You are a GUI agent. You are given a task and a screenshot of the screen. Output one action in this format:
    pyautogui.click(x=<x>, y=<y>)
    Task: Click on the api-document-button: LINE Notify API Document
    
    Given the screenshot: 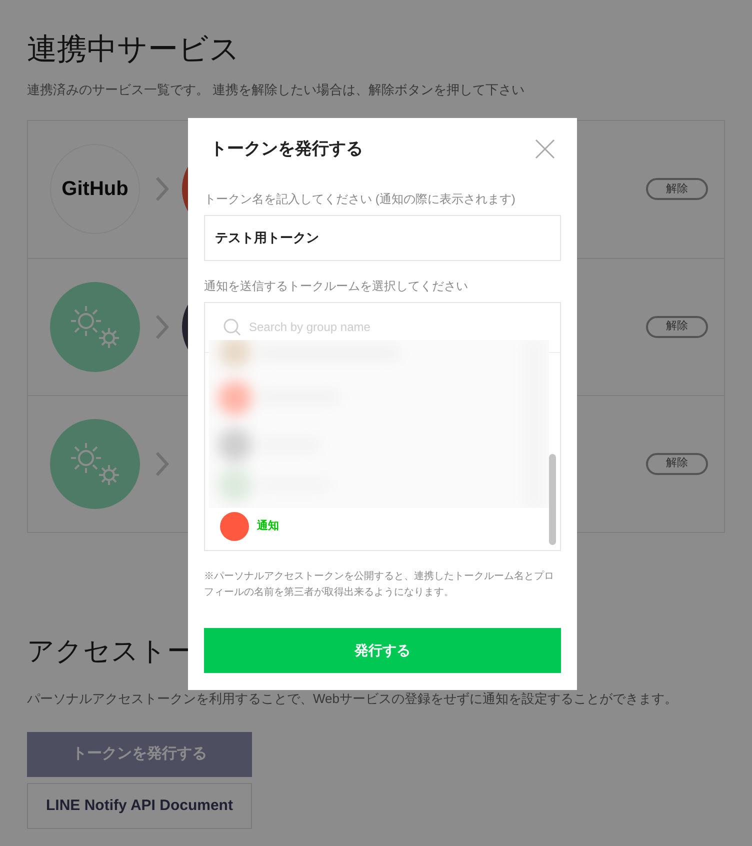 What is the action you would take?
    pyautogui.click(x=139, y=806)
    